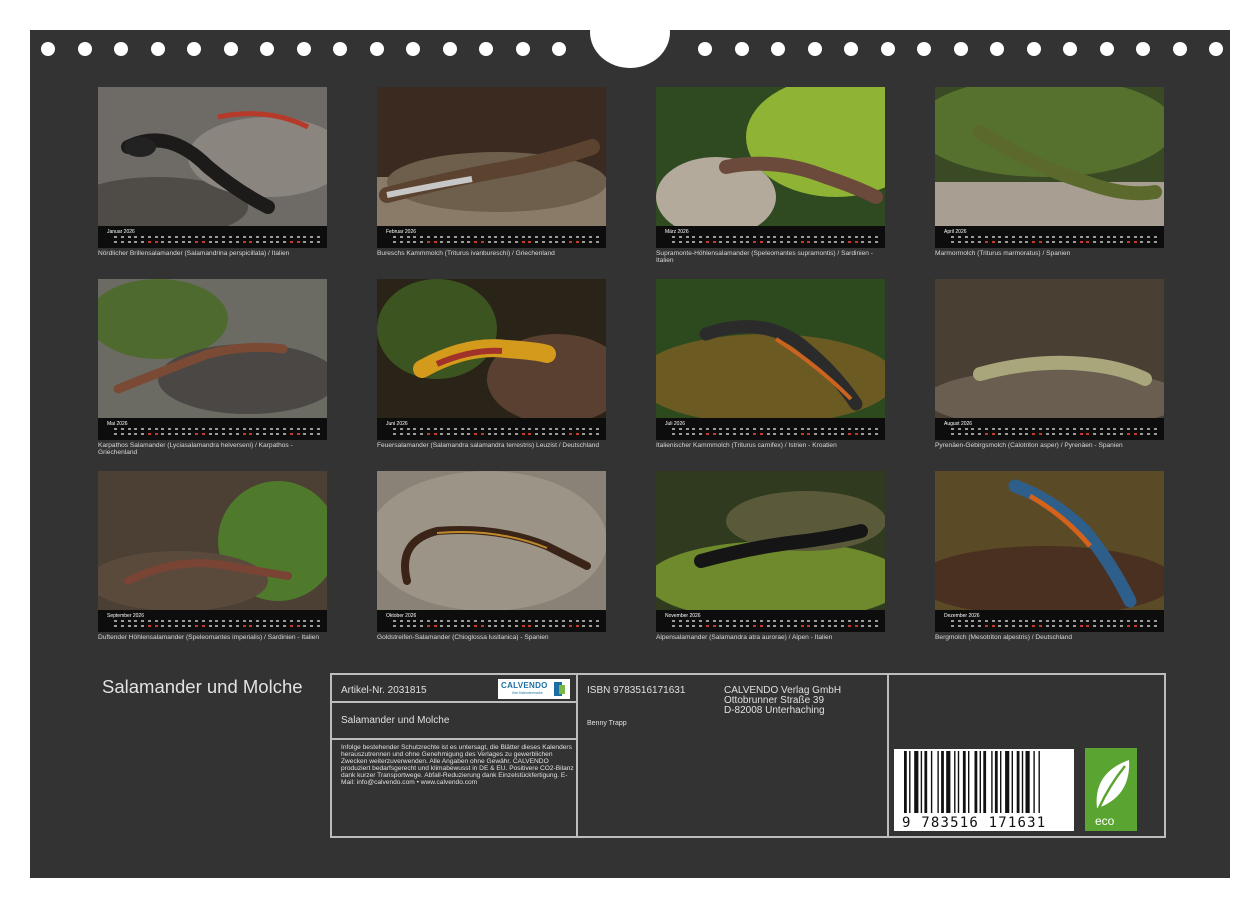 The width and height of the screenshot is (1260, 908). Describe the element at coordinates (636, 690) in the screenshot. I see `isbn: ISBN 9783516171631` at that location.